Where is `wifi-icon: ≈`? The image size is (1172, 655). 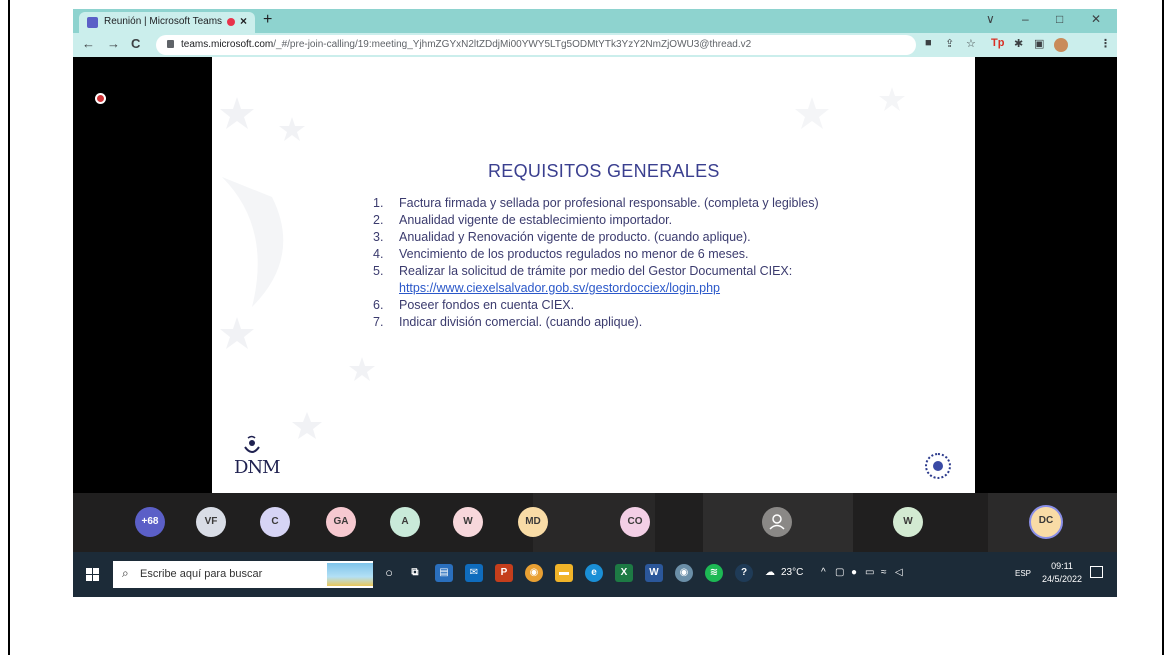
wifi-icon: ≈ is located at coordinates (884, 572).